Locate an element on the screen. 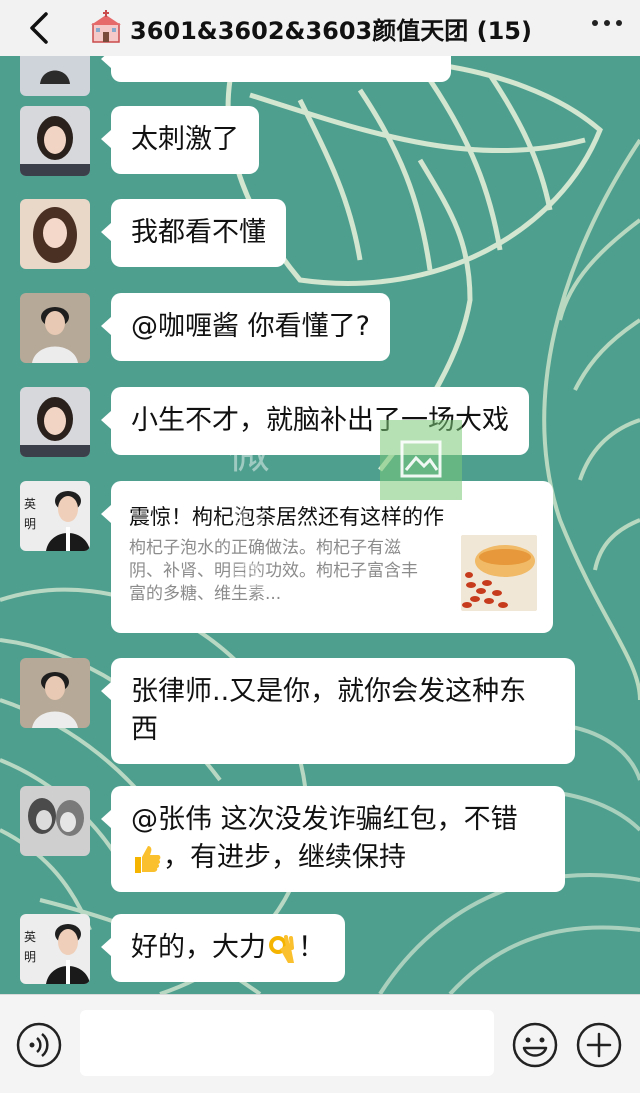  input-bar is located at coordinates (320, 1043).